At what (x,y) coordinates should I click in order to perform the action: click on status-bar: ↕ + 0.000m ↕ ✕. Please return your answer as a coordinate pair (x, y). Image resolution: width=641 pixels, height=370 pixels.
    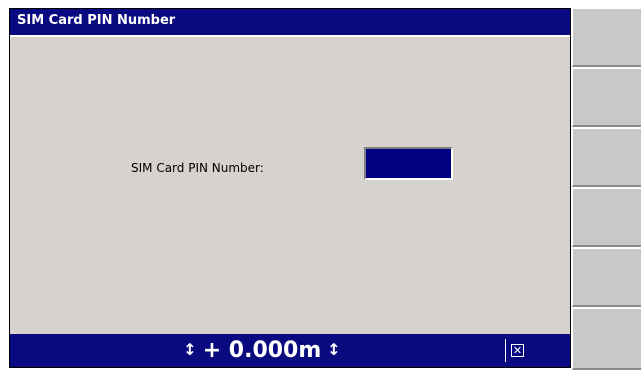
    Looking at the image, I should click on (290, 350).